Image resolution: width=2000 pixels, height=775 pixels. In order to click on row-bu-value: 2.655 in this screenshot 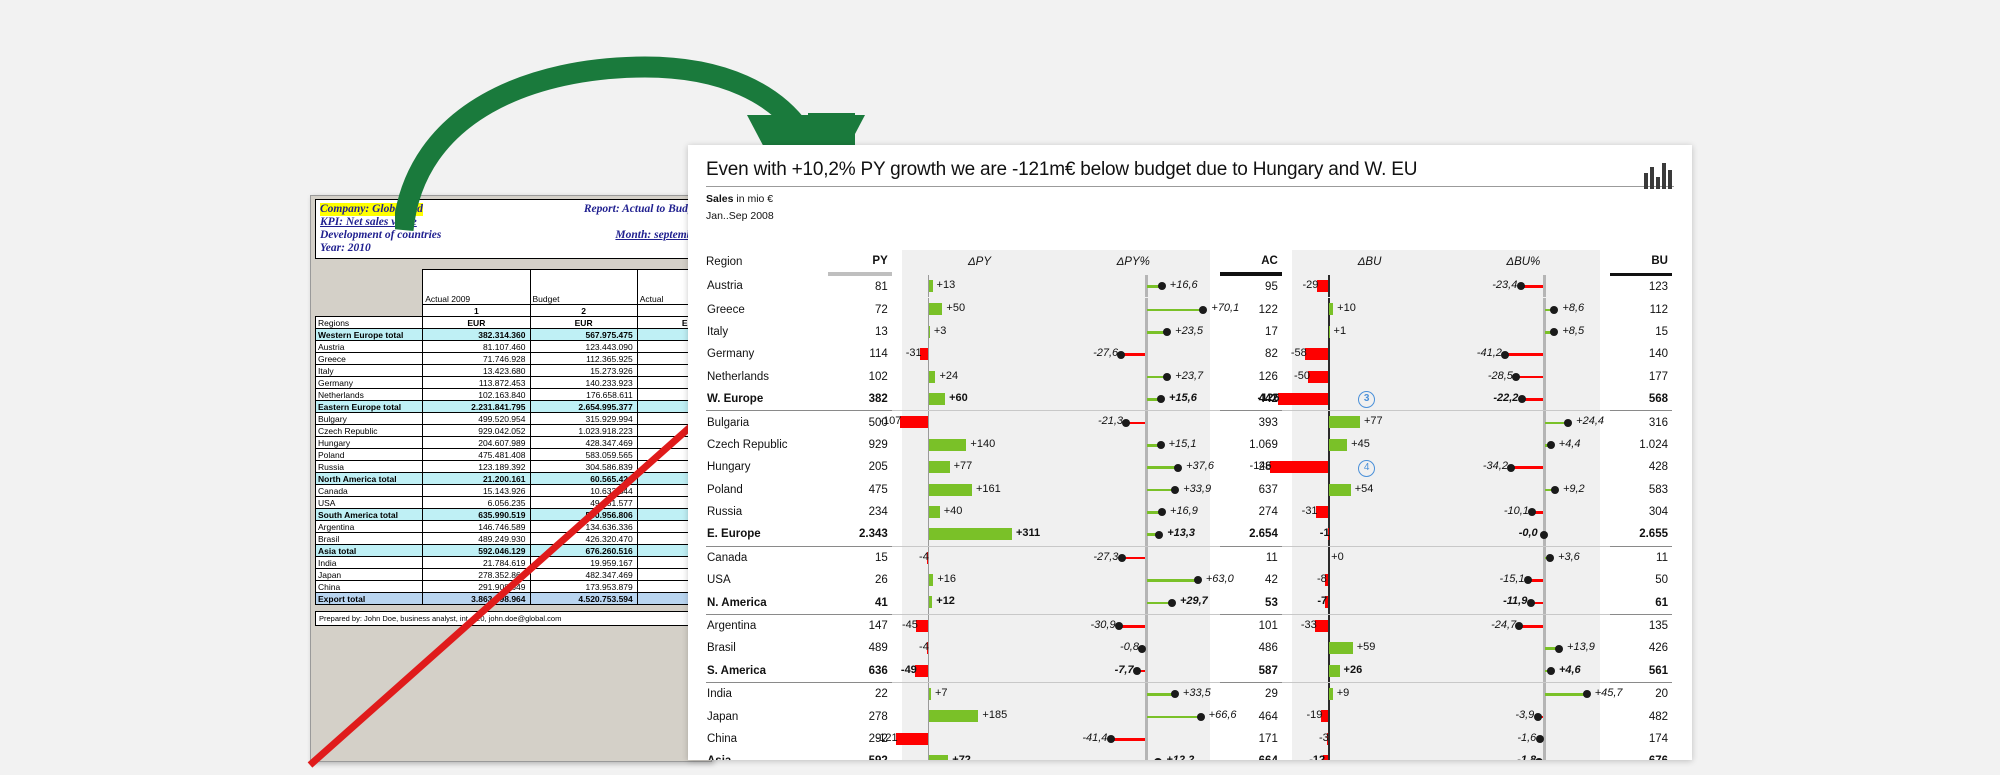, I will do `click(1641, 534)`.